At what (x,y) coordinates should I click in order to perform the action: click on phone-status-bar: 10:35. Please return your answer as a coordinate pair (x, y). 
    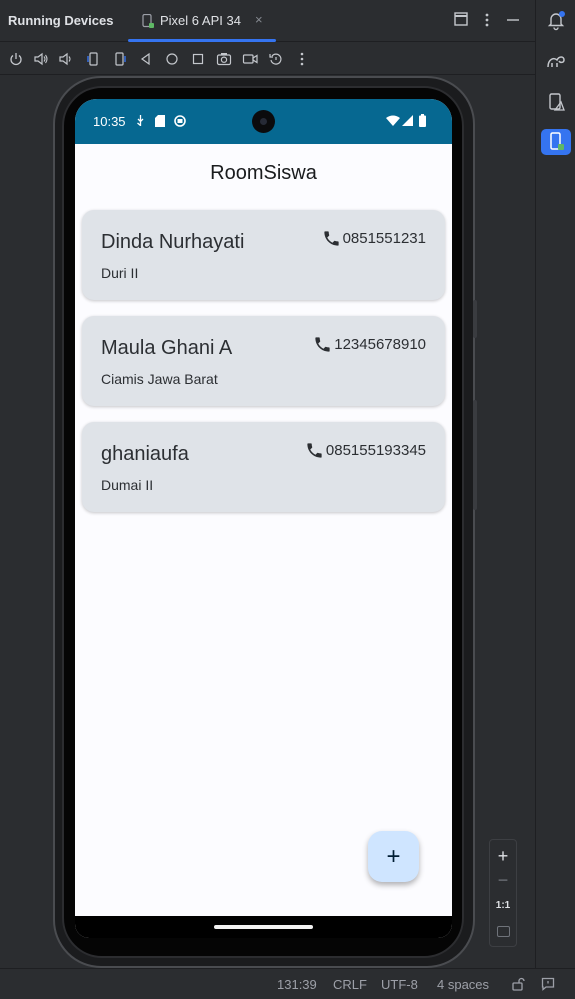
    Looking at the image, I should click on (263, 121).